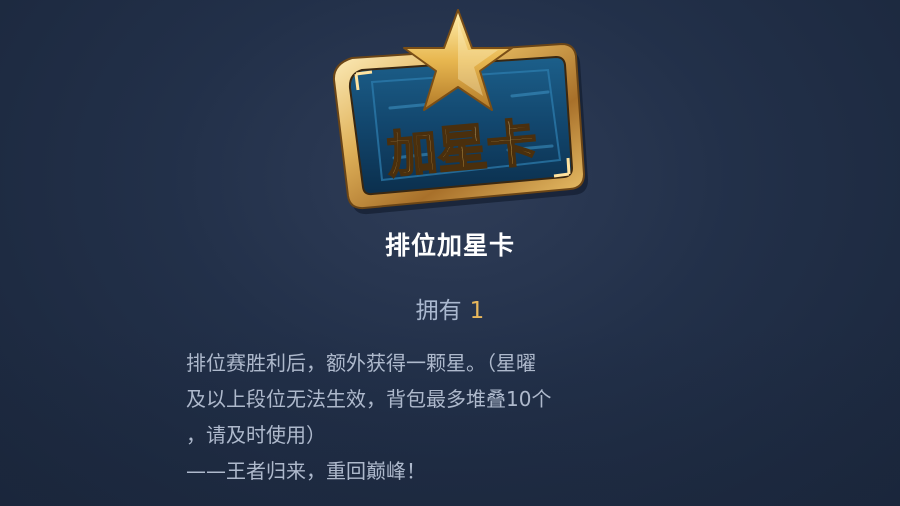 This screenshot has height=506, width=900. I want to click on owned-row: 拥有 1, so click(450, 308).